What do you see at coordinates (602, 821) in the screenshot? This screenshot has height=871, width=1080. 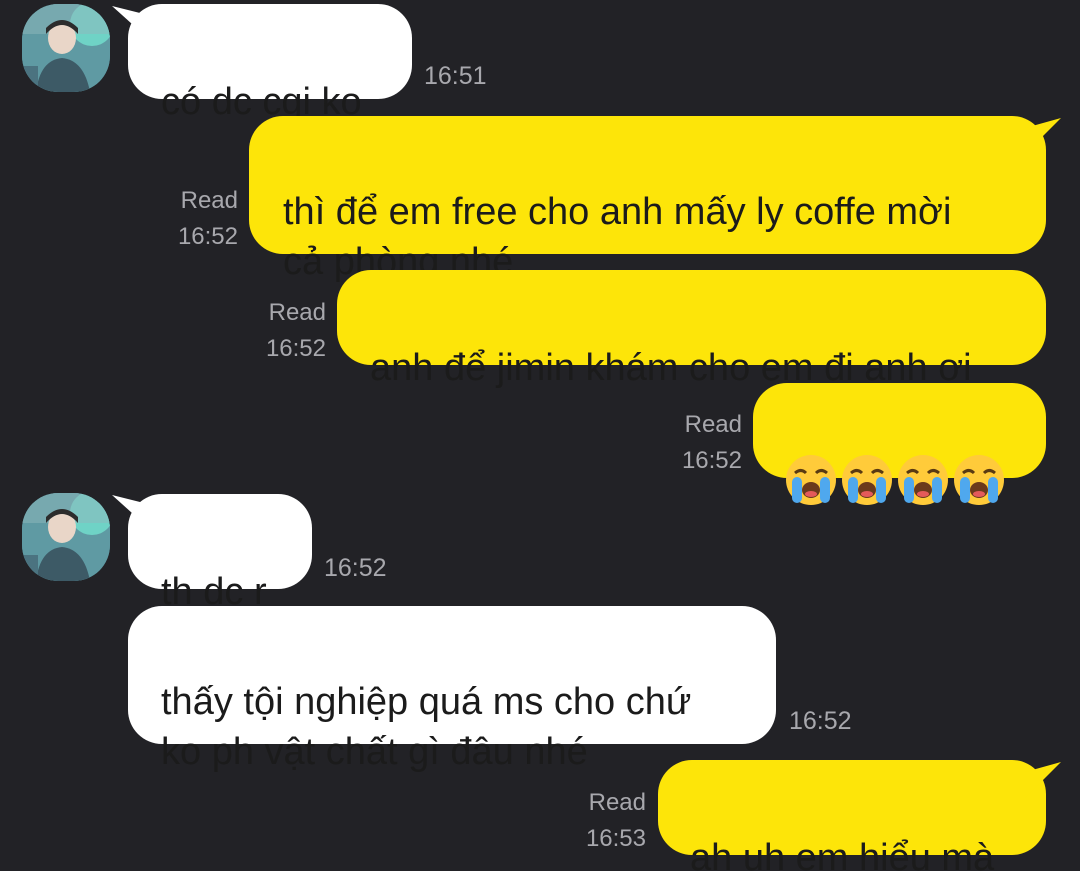 I see `read-receipt: Read 16:53` at bounding box center [602, 821].